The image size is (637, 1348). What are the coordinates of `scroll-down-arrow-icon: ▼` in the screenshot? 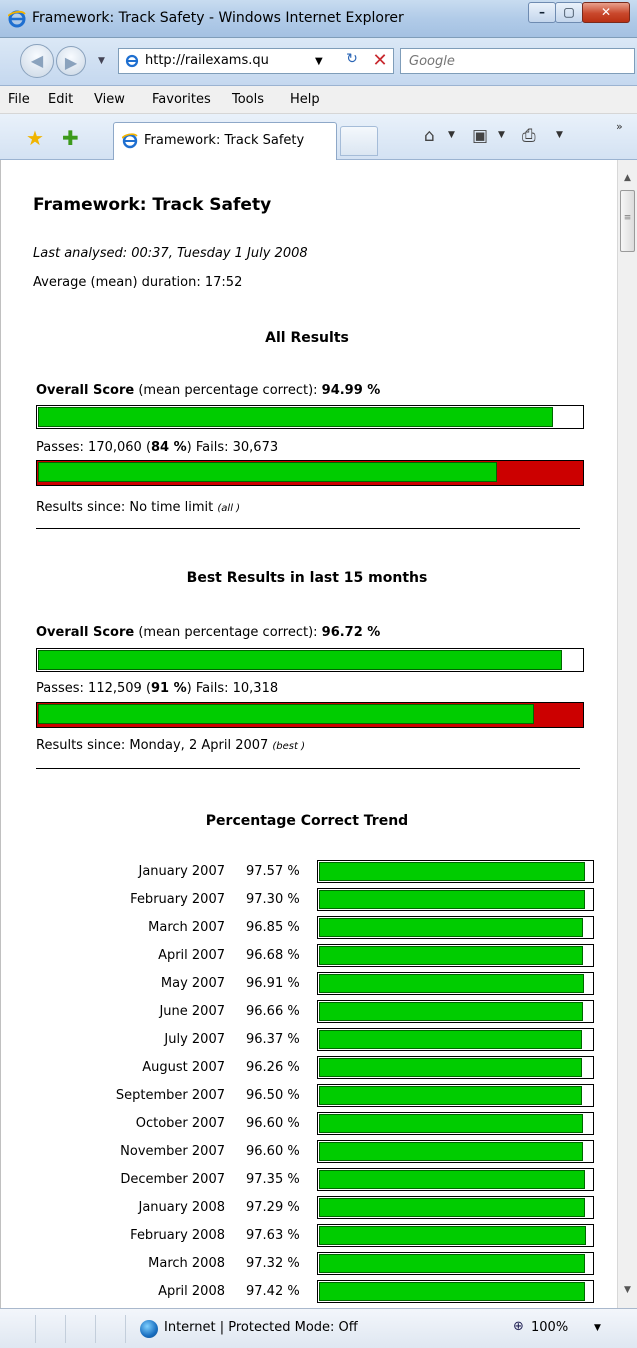 It's located at (627, 1290).